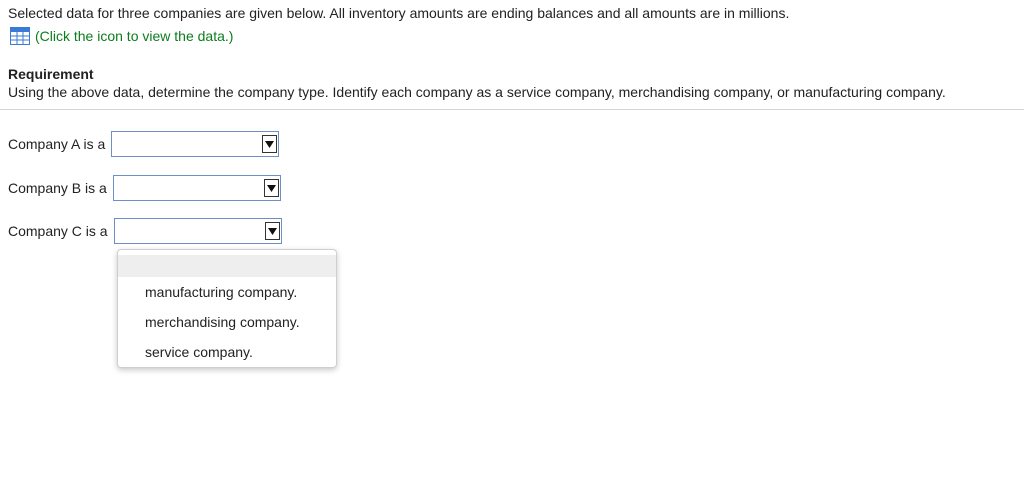 The width and height of the screenshot is (1024, 485). I want to click on view-data-link: (Click the icon to view the data.), so click(121, 36).